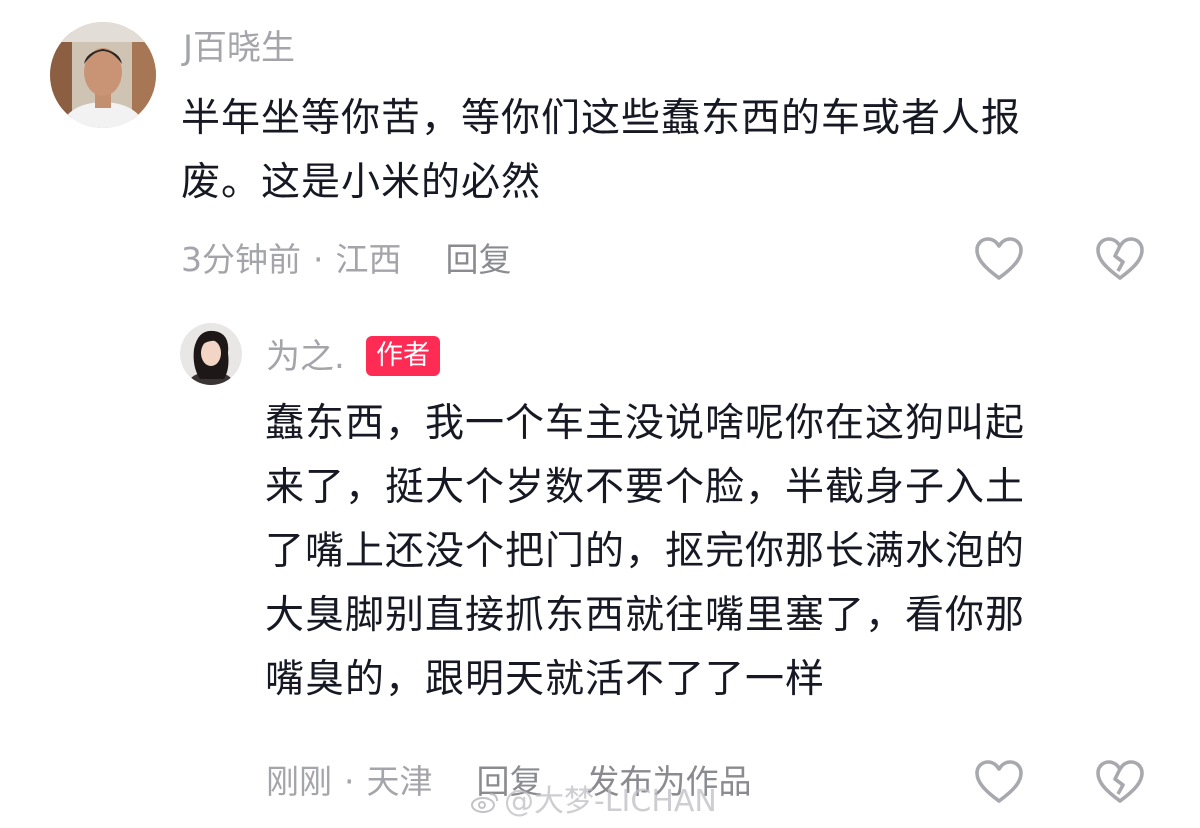 This screenshot has width=1200, height=828. What do you see at coordinates (361, 182) in the screenshot?
I see `comment-text-line: 废。这是小米的必然` at bounding box center [361, 182].